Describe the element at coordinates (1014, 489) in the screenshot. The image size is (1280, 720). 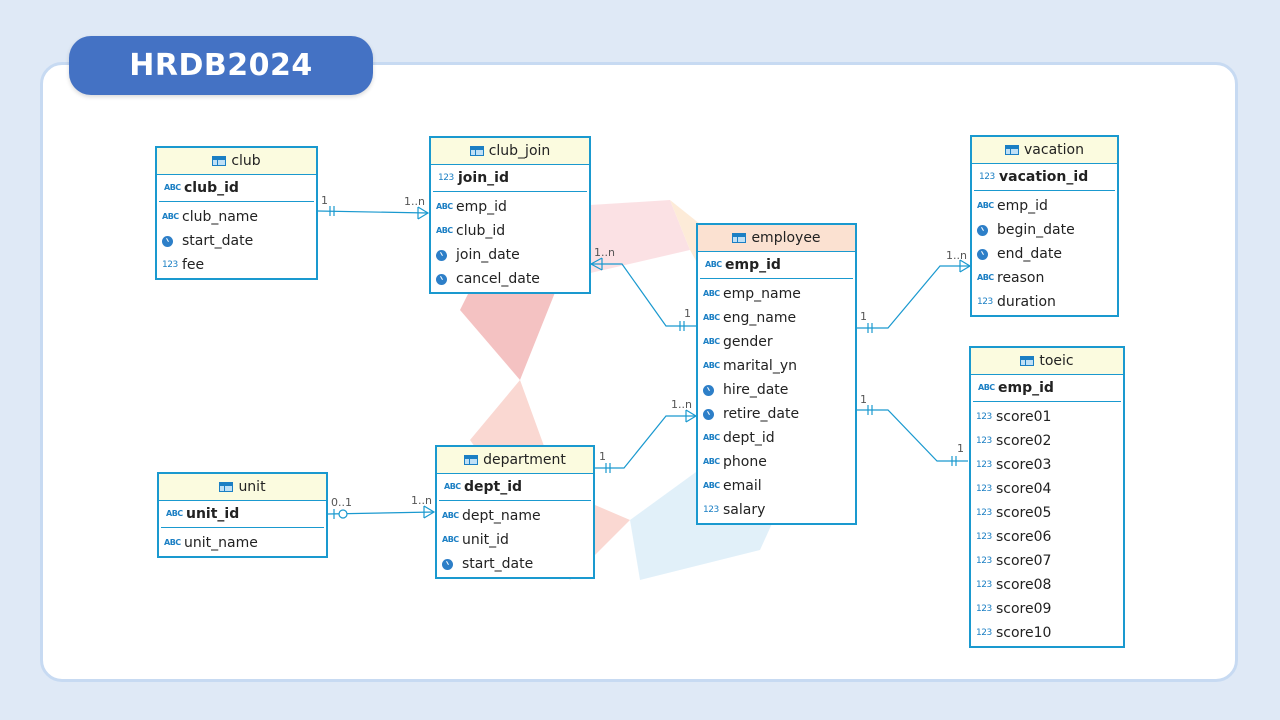
I see `column-row: 123 score04` at that location.